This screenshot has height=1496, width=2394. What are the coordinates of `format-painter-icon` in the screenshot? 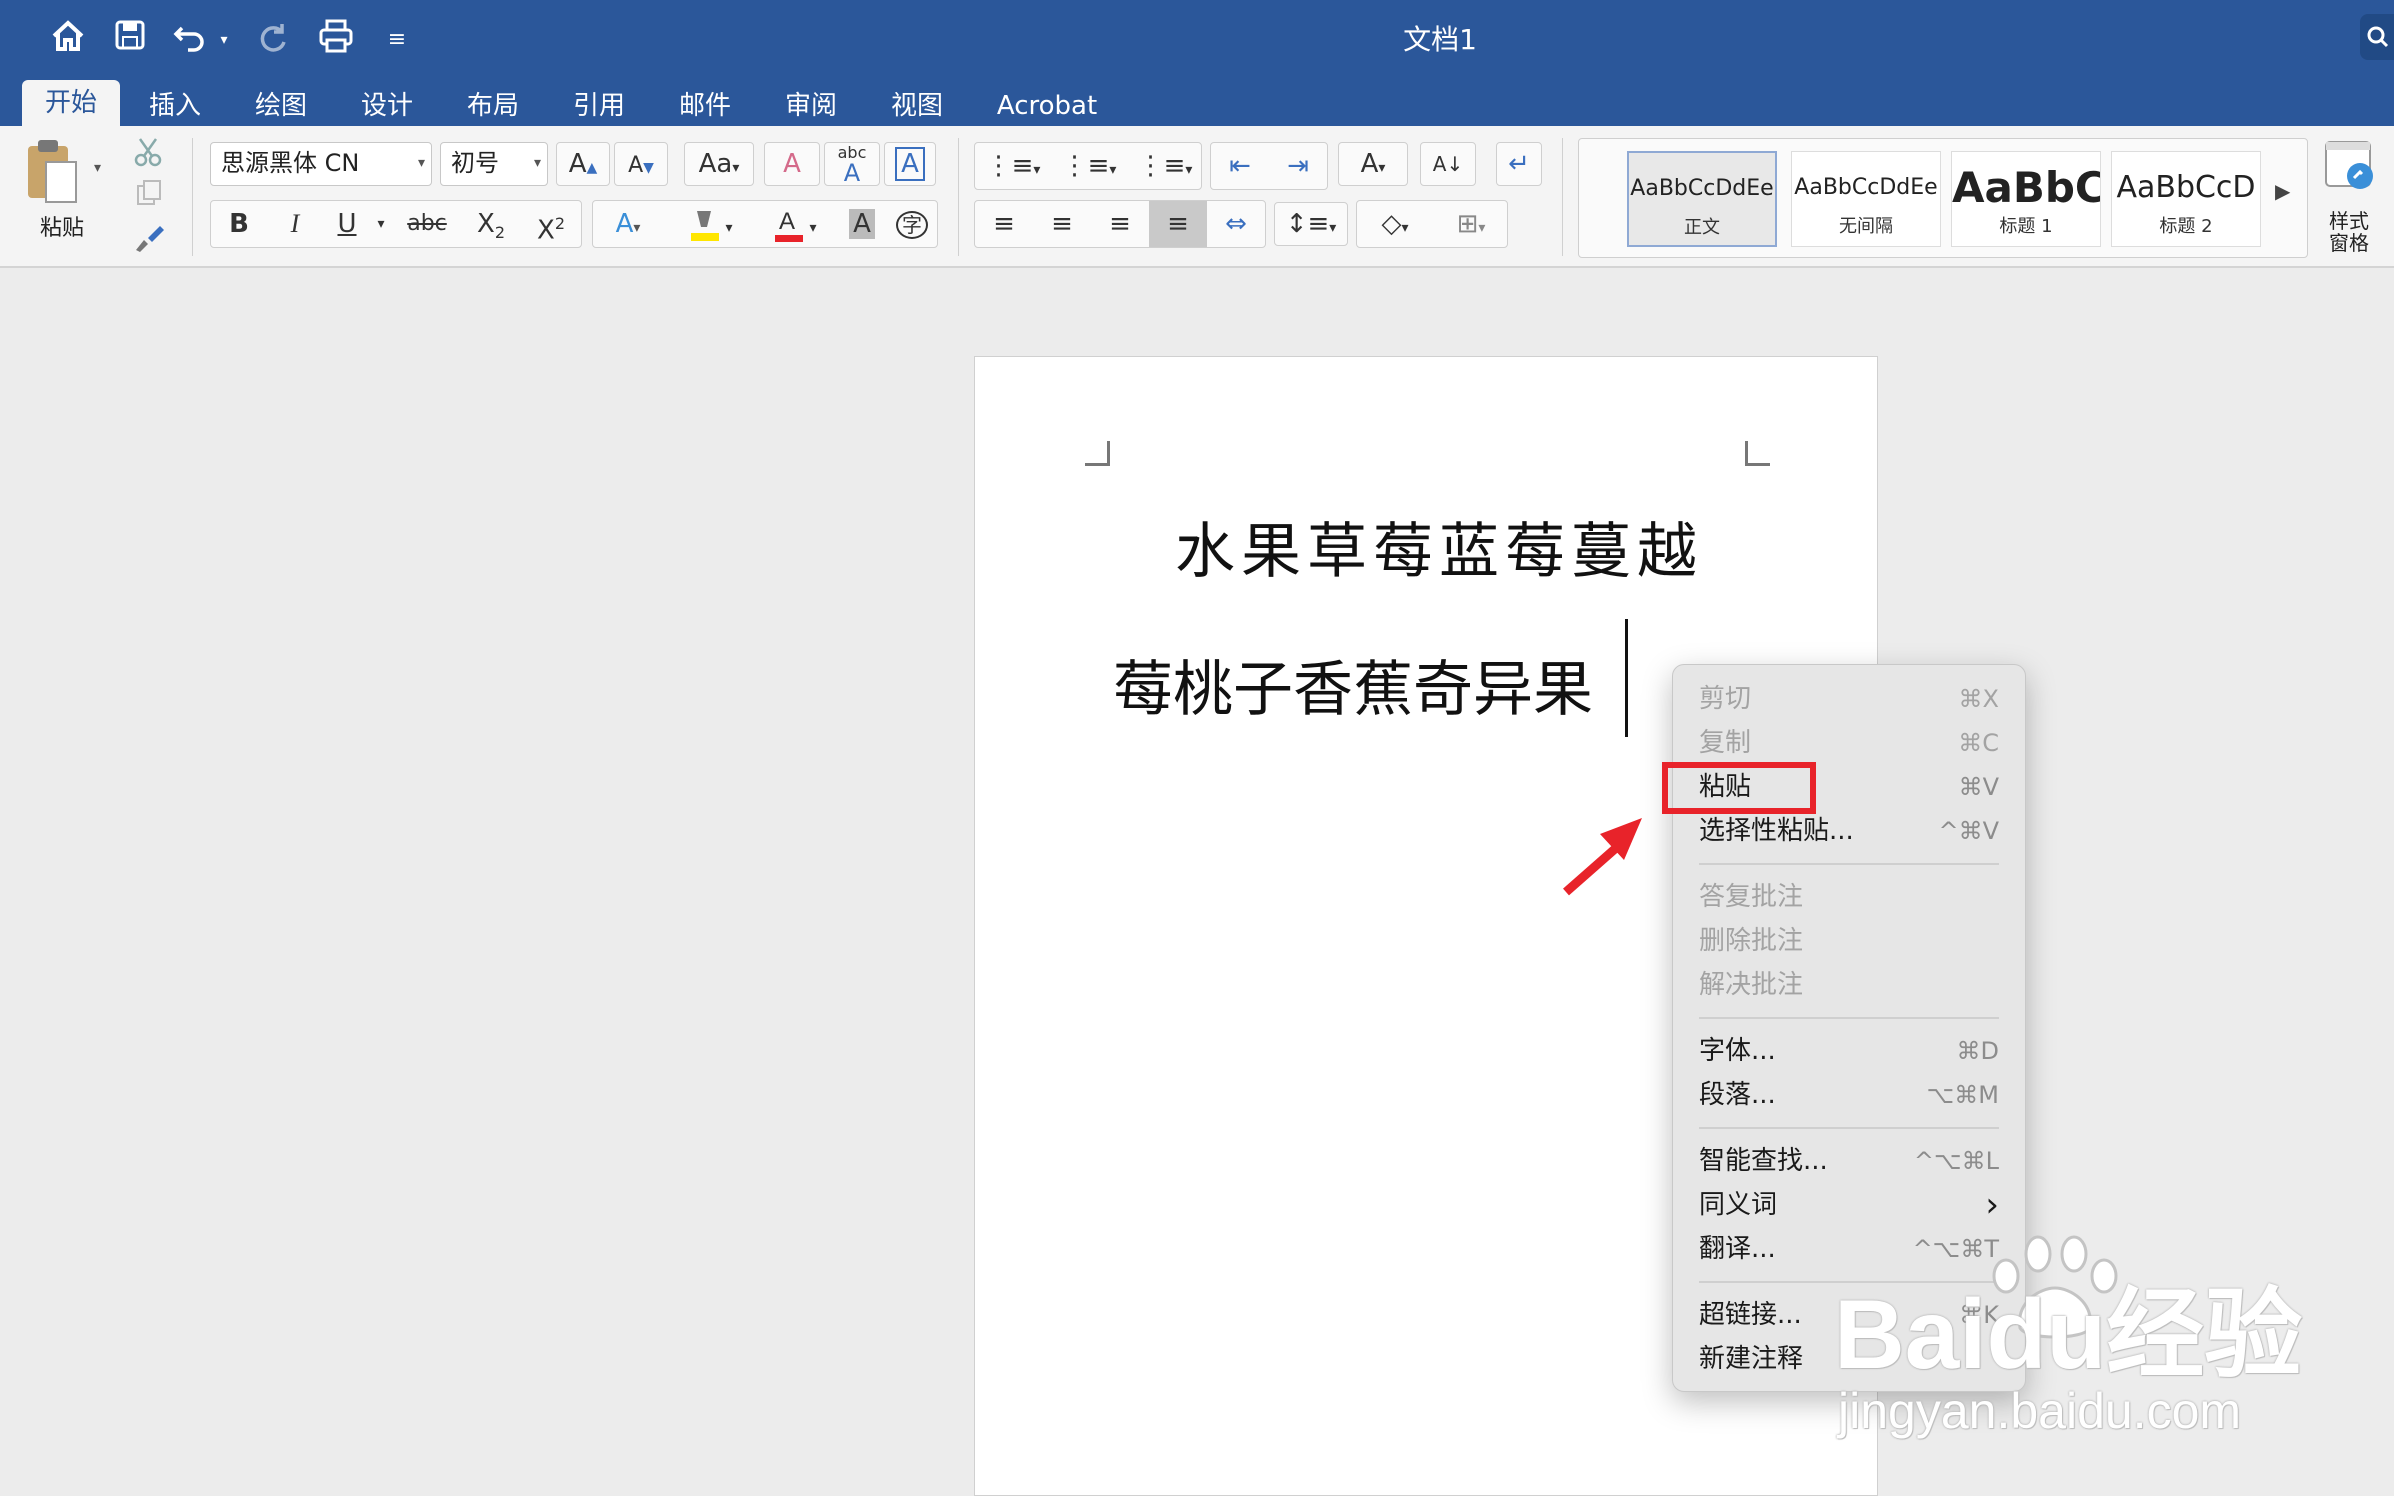 It's located at (149, 237).